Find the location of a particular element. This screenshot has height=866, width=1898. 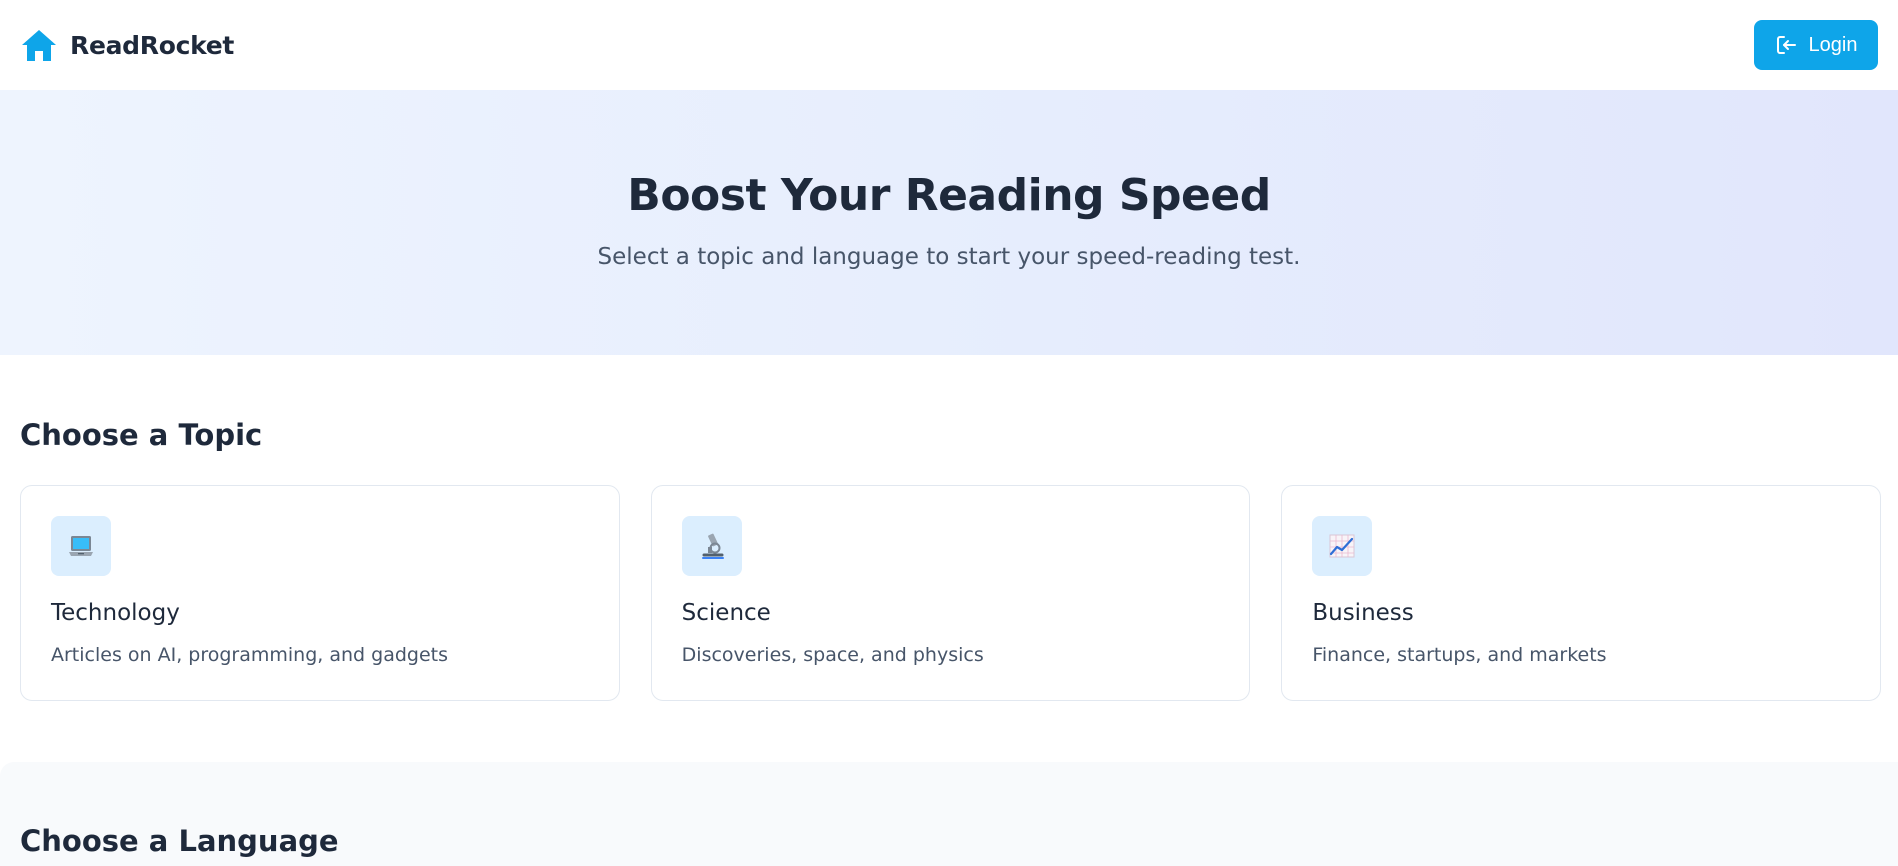

topic-description: Finance, startups, and markets is located at coordinates (1459, 655).